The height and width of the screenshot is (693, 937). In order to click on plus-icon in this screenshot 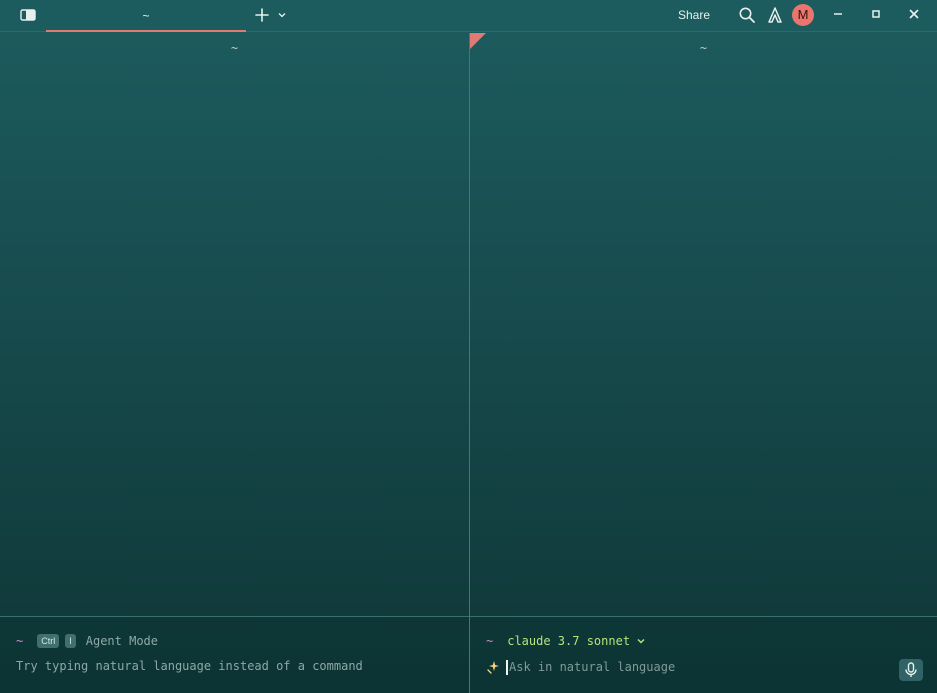, I will do `click(262, 15)`.